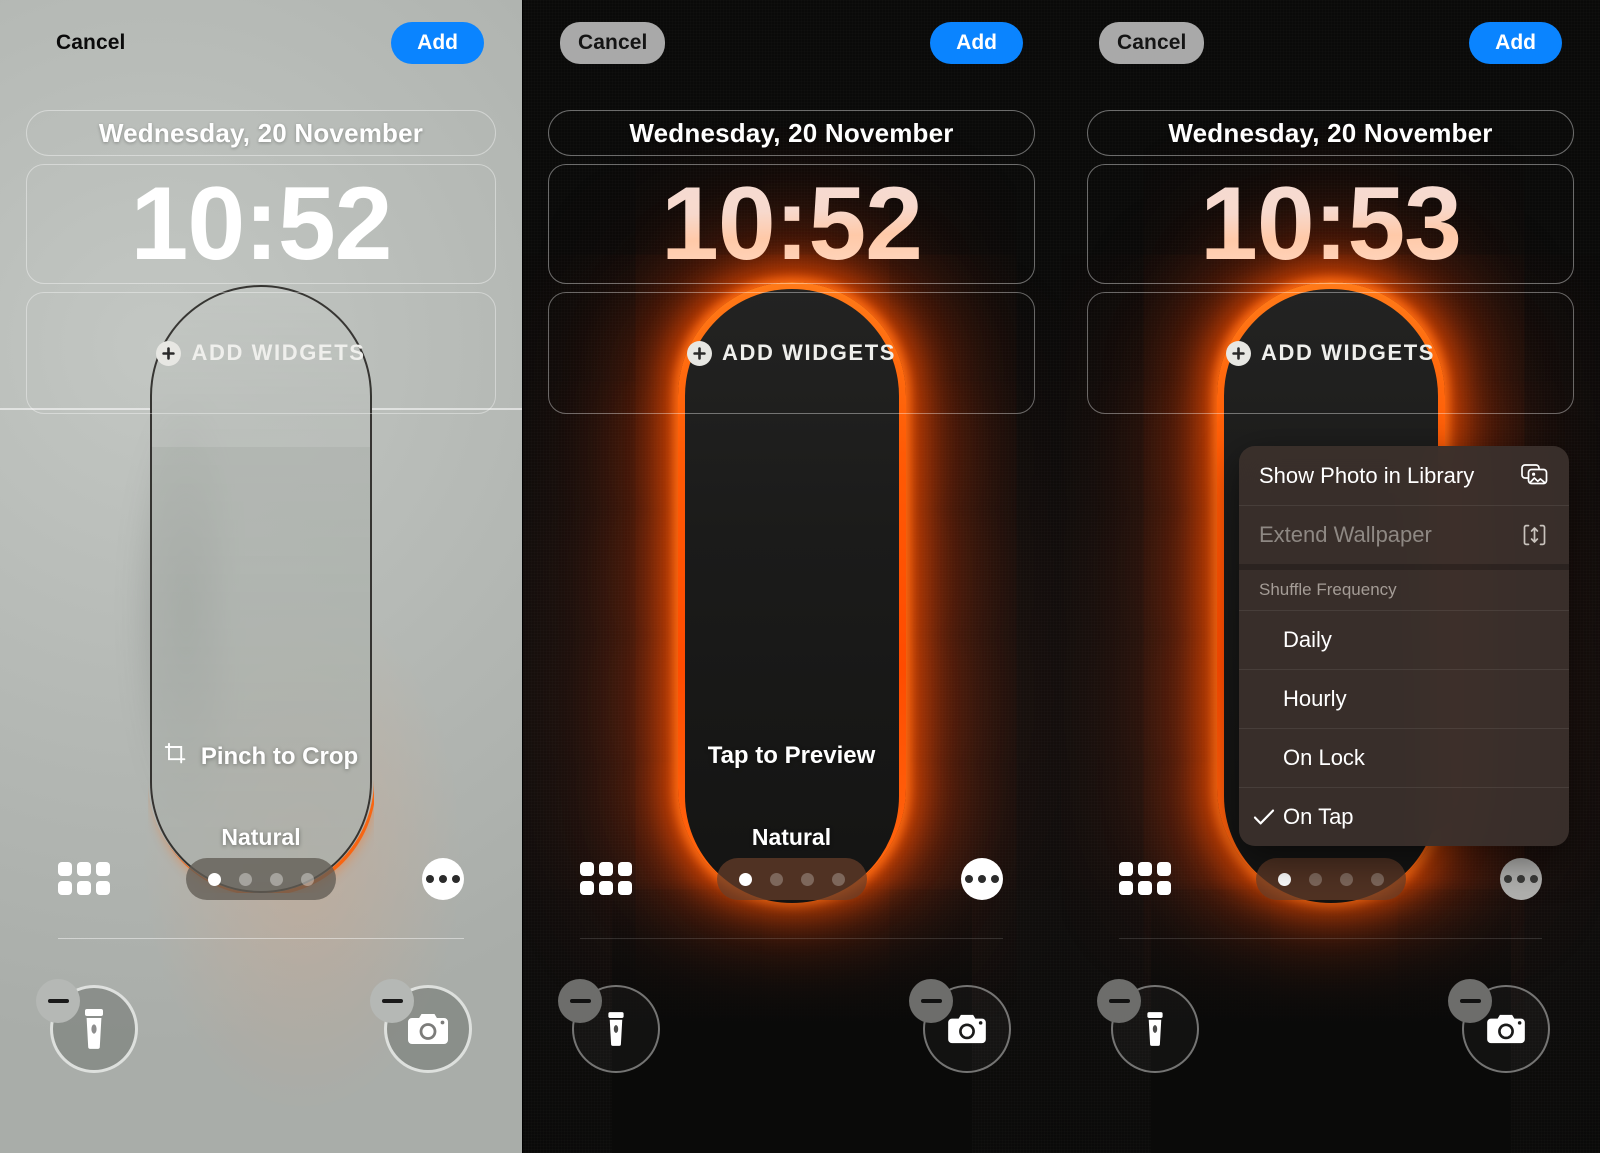  I want to click on time-text: 10:53, so click(1331, 224).